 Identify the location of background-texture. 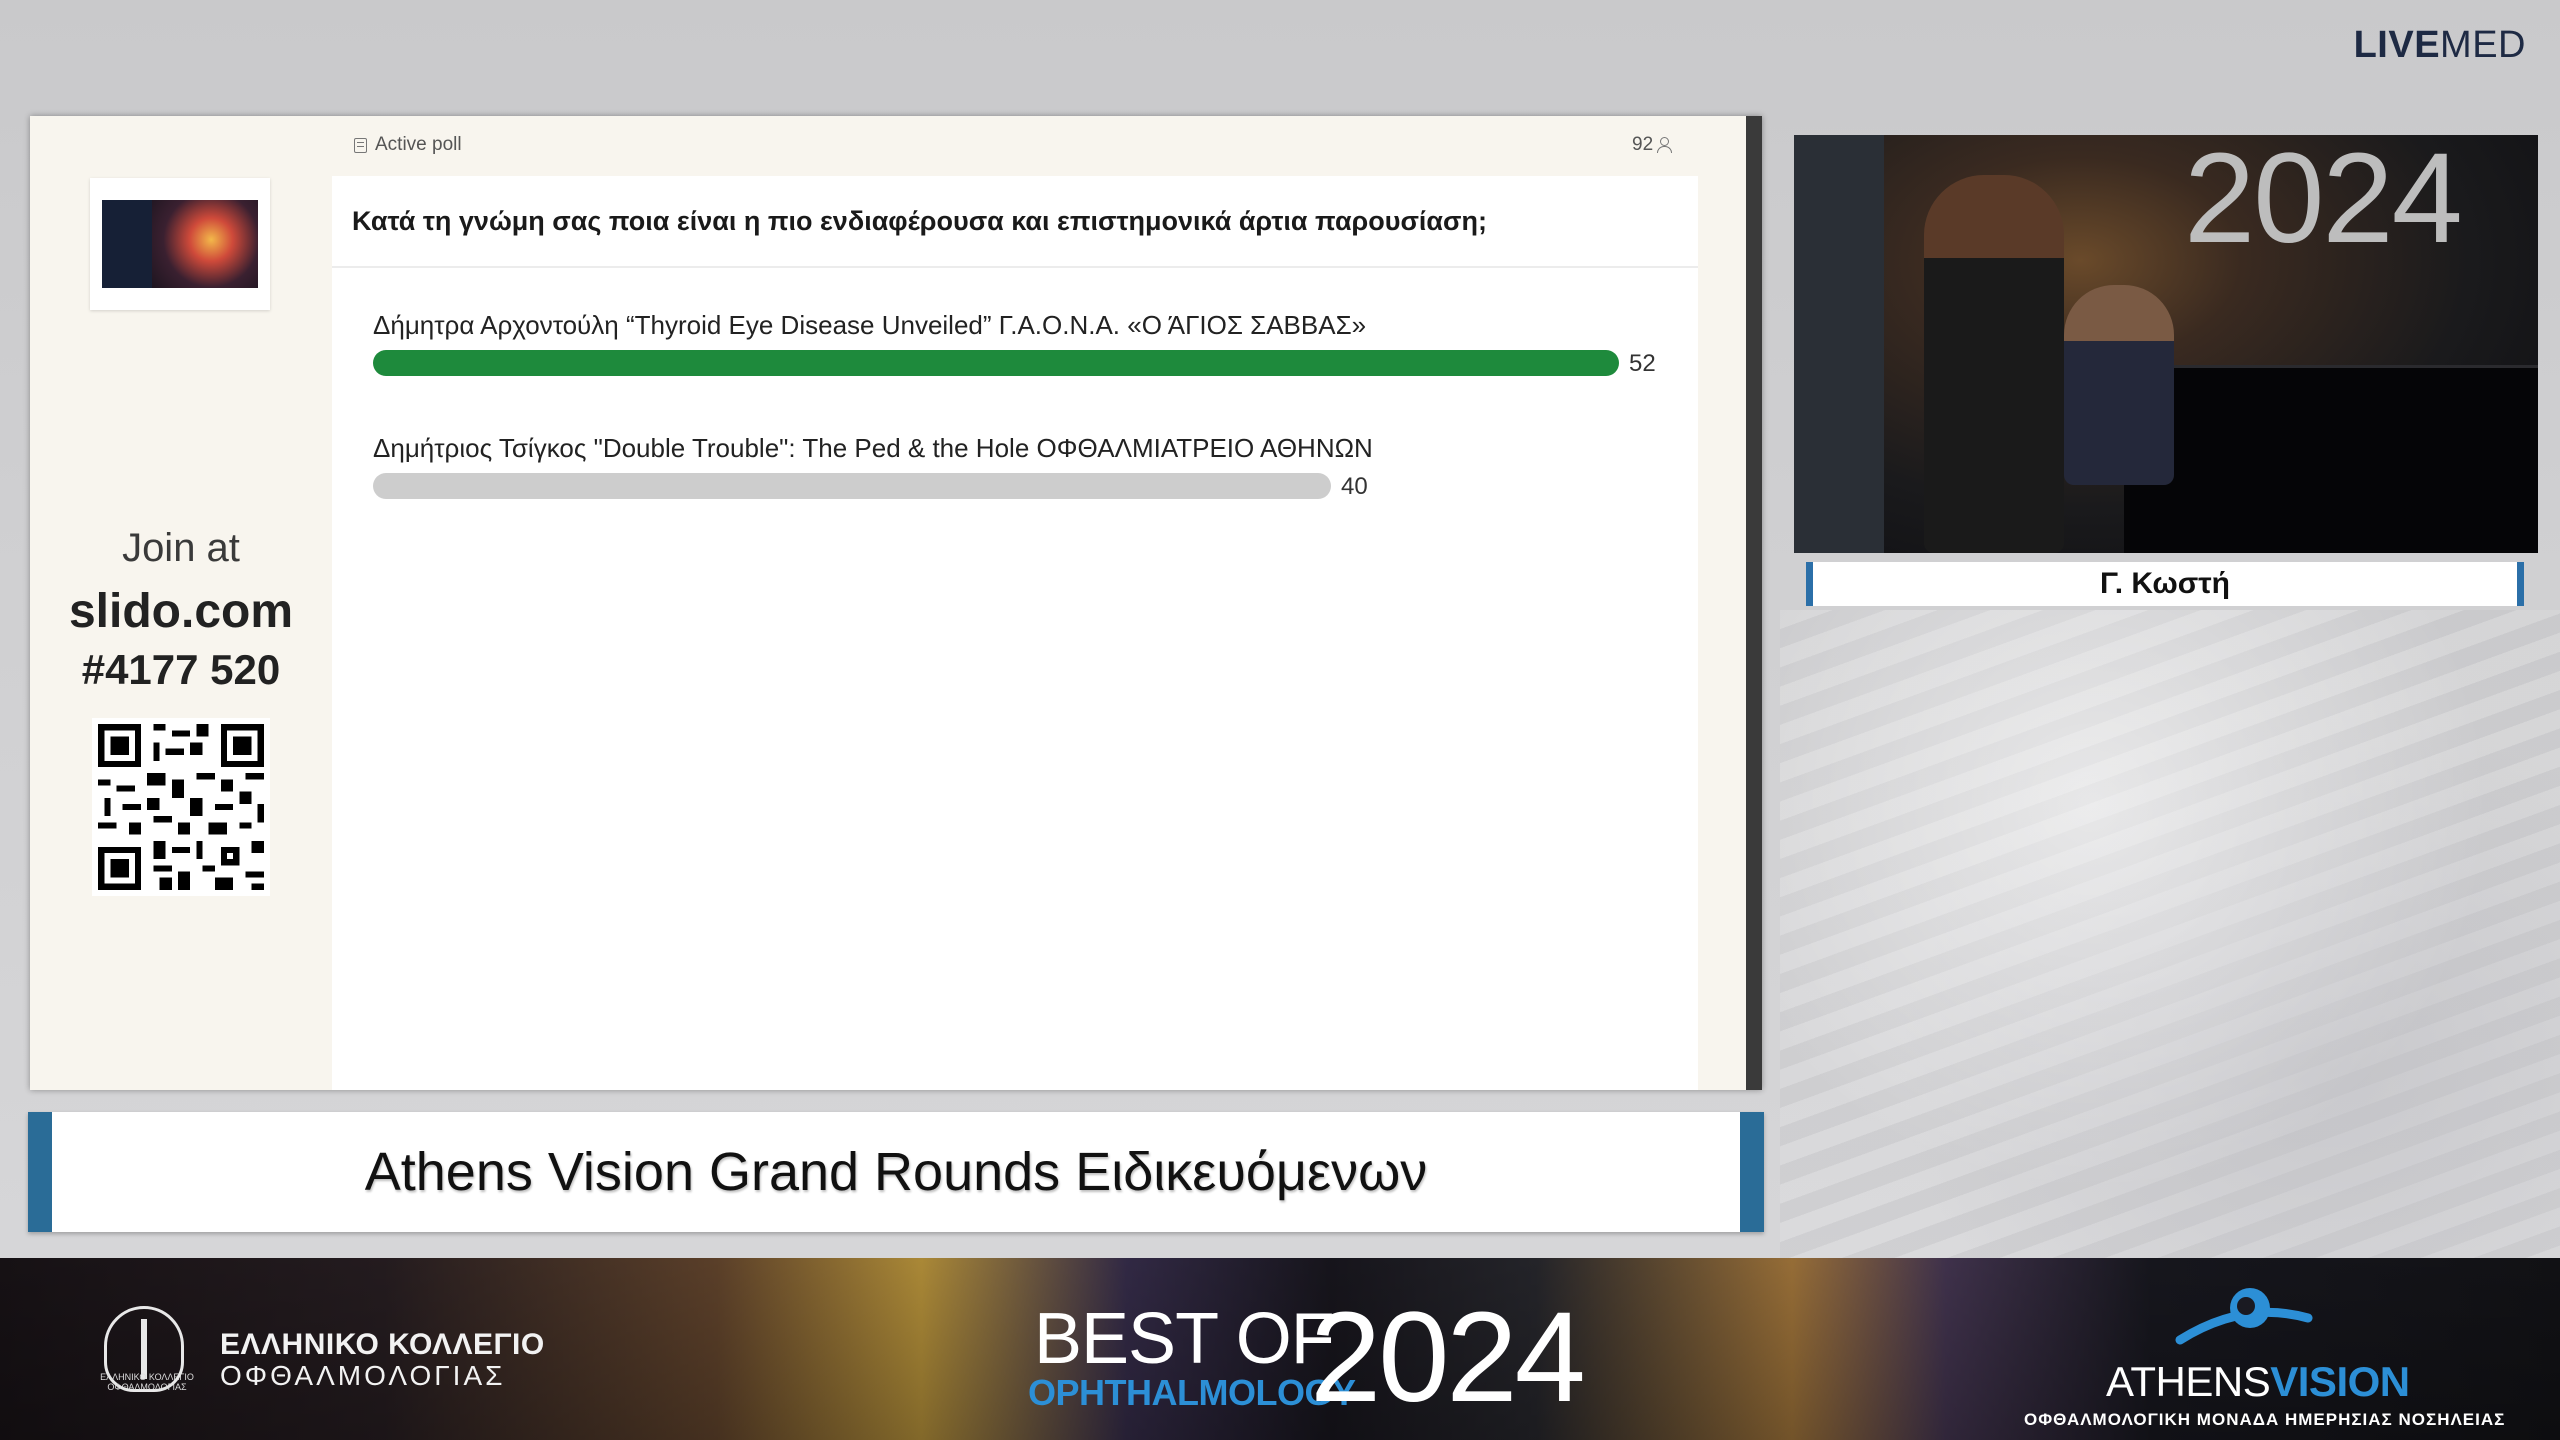
(2170, 935).